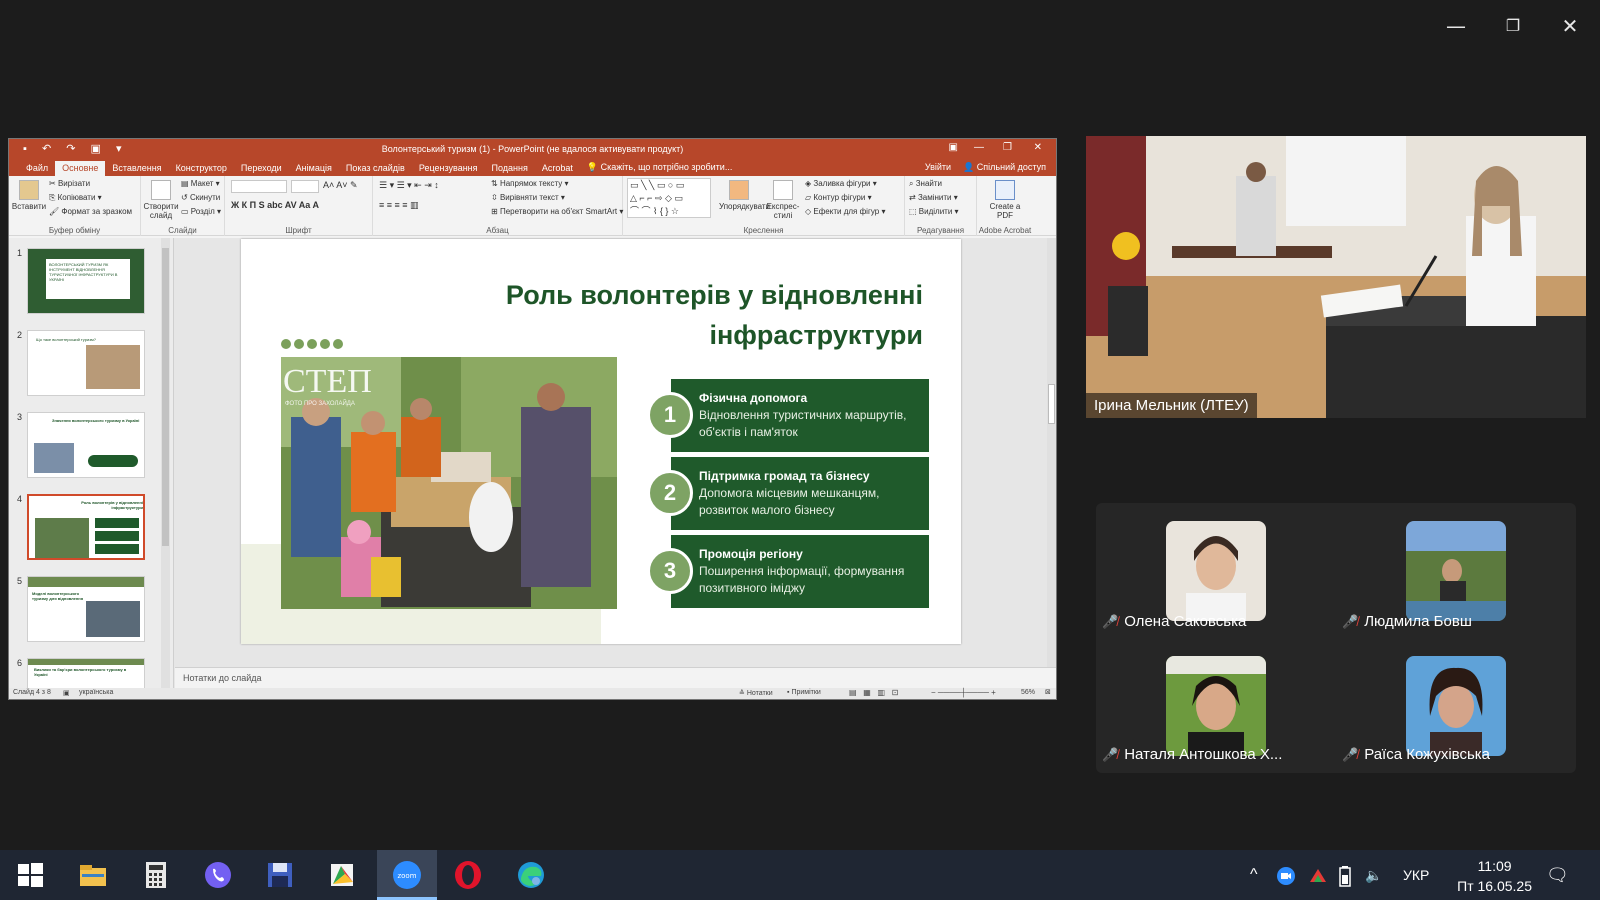  I want to click on shape-fill-button: ◈ Заливка фігури ▾, so click(841, 183).